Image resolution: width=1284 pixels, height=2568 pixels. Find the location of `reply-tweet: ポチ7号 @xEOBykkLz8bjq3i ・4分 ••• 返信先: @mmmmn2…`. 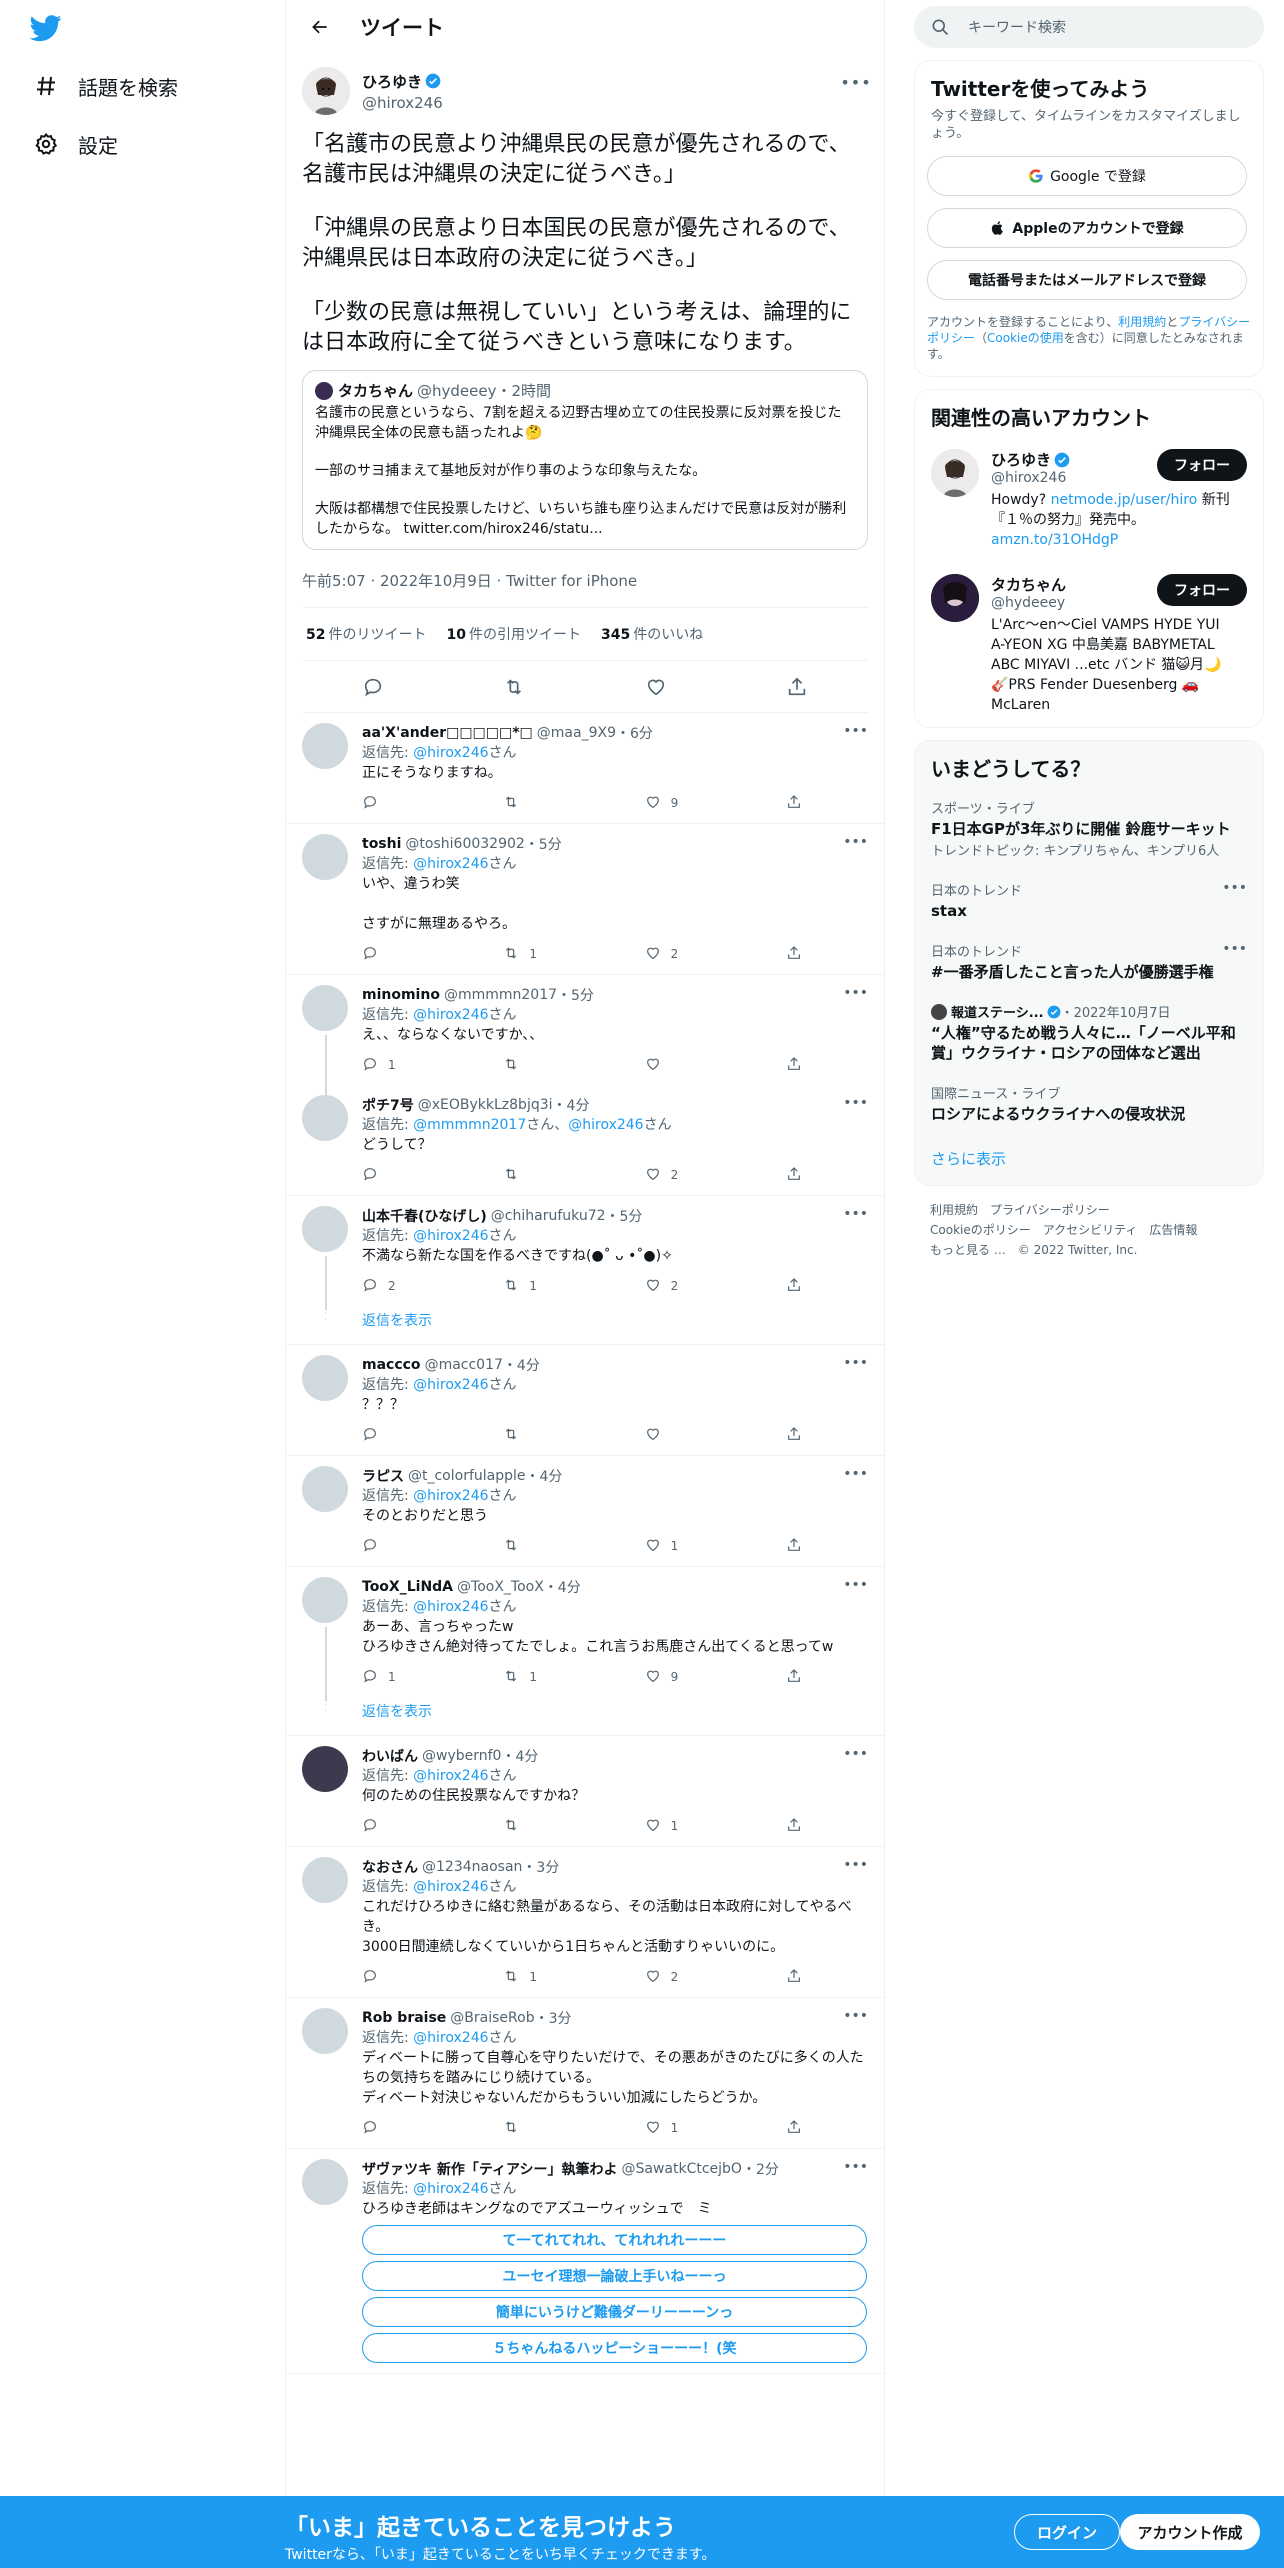

reply-tweet: ポチ7号 @xEOBykkLz8bjq3i ・4分 ••• 返信先: @mmmmn2… is located at coordinates (585, 1140).